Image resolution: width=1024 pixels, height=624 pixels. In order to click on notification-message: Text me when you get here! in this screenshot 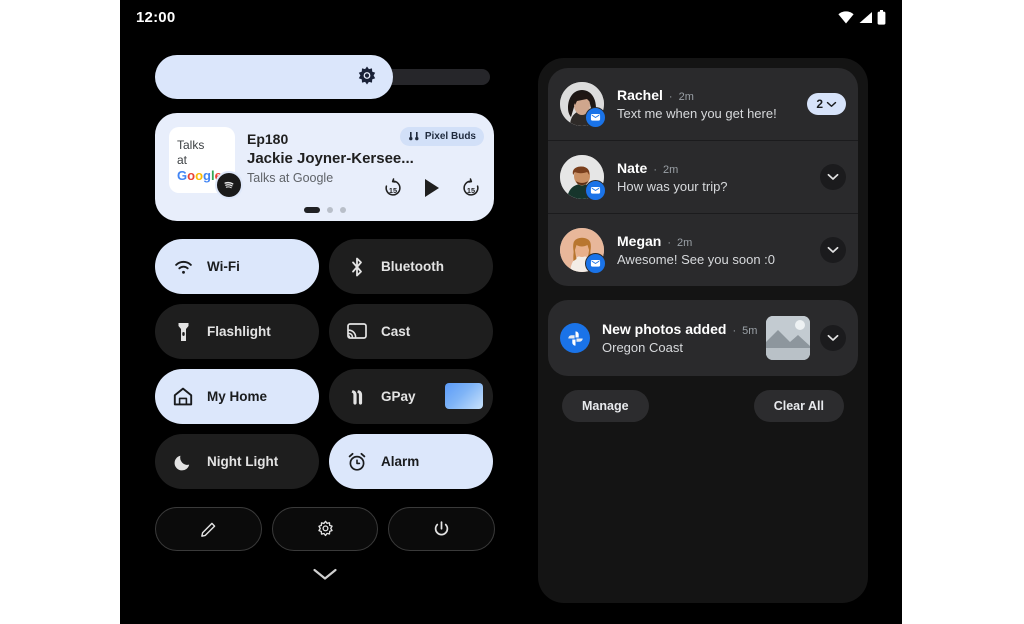, I will do `click(697, 113)`.